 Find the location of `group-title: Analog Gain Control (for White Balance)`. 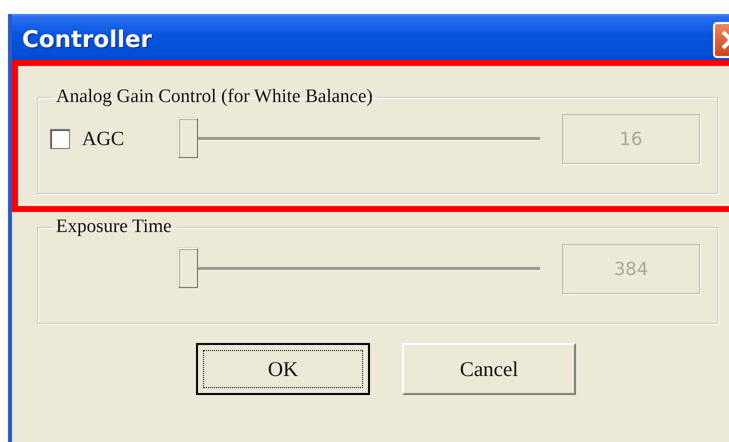

group-title: Analog Gain Control (for White Balance) is located at coordinates (214, 97).